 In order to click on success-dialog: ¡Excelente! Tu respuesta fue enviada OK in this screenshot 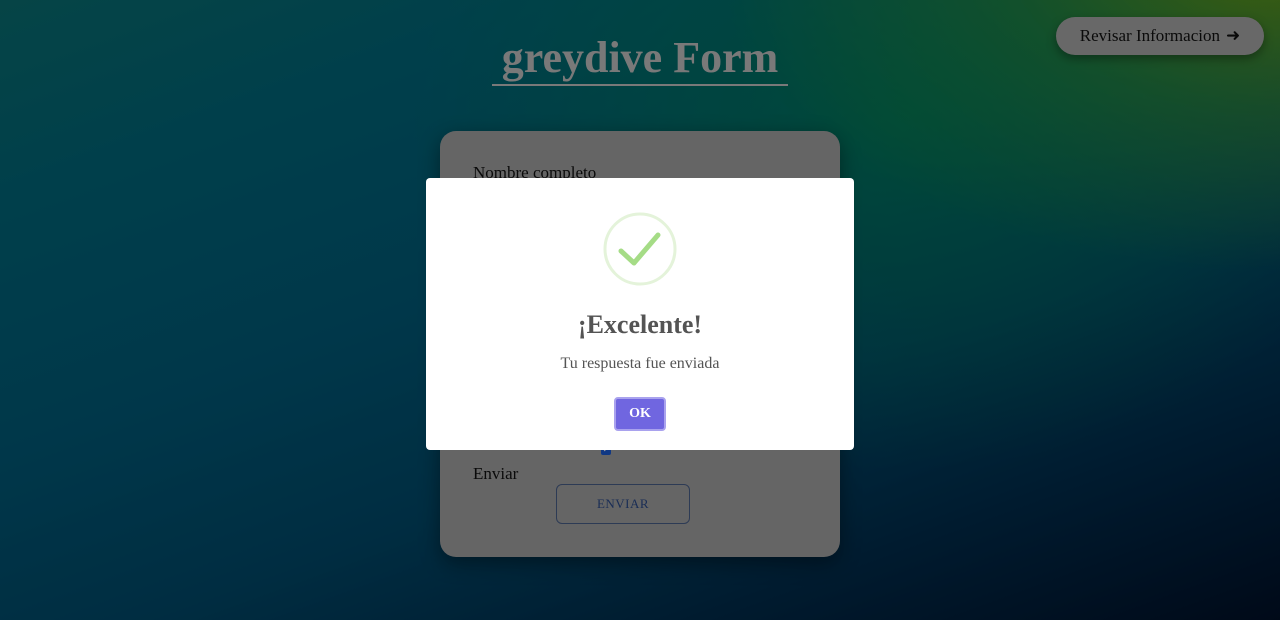, I will do `click(640, 314)`.